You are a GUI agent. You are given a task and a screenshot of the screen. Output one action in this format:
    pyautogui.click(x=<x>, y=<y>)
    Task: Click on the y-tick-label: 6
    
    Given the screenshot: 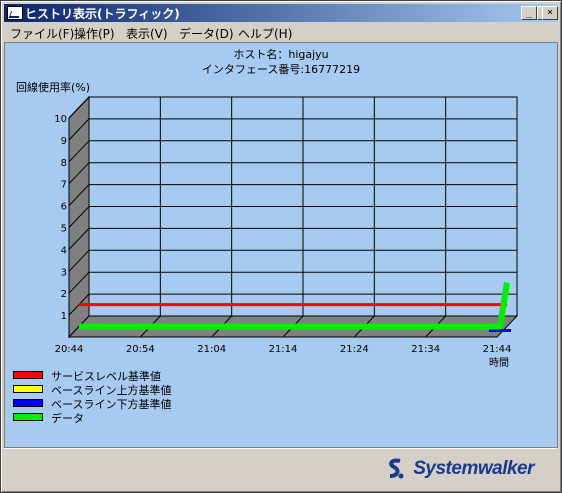 What is the action you would take?
    pyautogui.click(x=64, y=207)
    